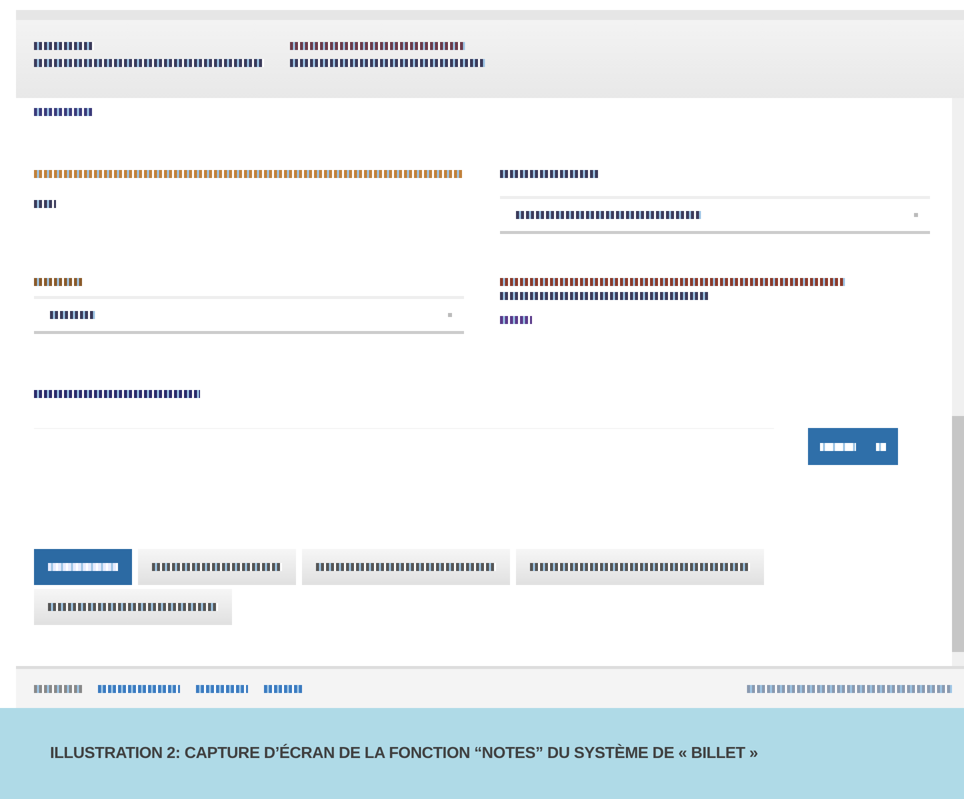 This screenshot has height=799, width=964. Describe the element at coordinates (958, 382) in the screenshot. I see `scrollbar` at that location.